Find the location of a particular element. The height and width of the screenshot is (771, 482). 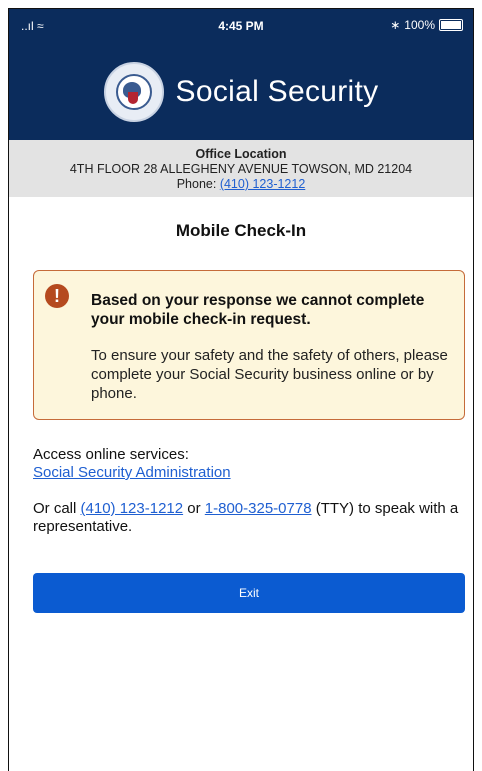

phone-frame-right is located at coordinates (473, 389).